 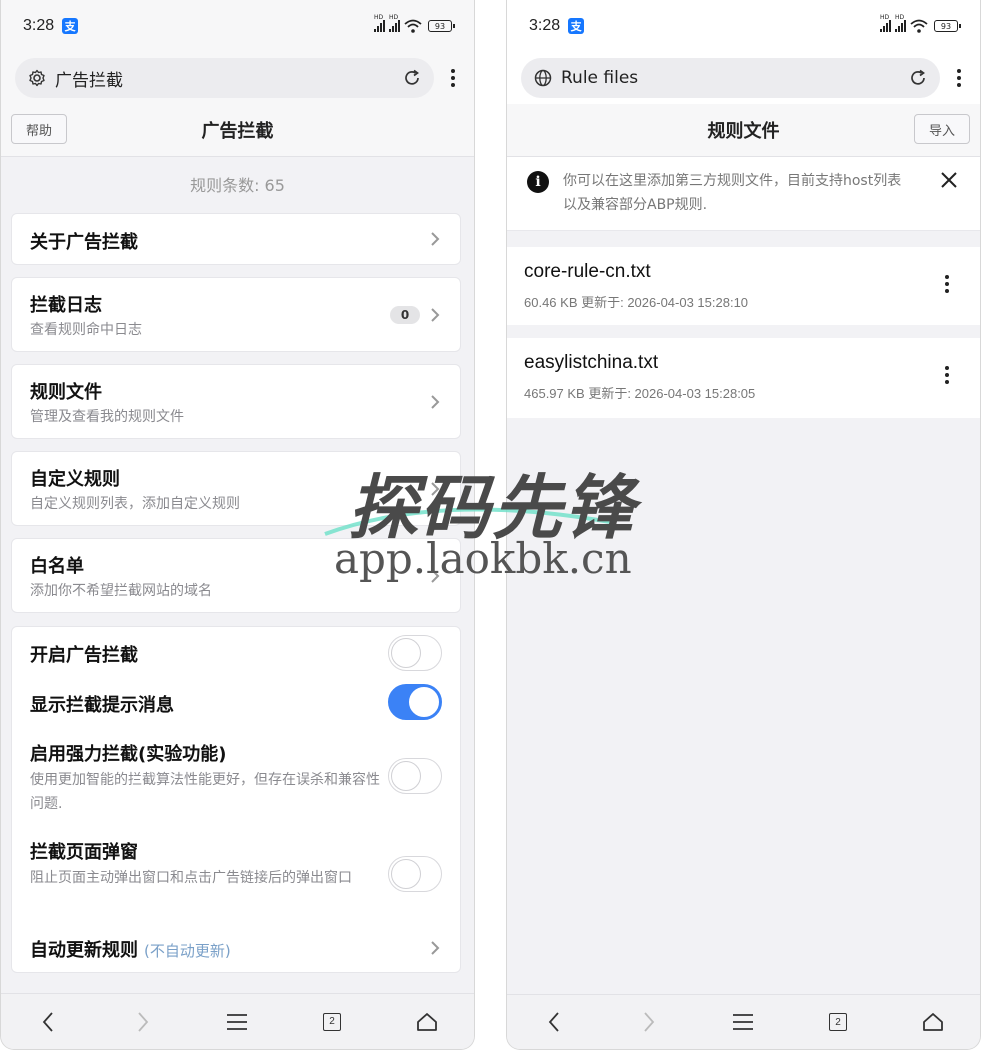 I want to click on address-bar-row: 广告拦截, so click(x=237, y=78).